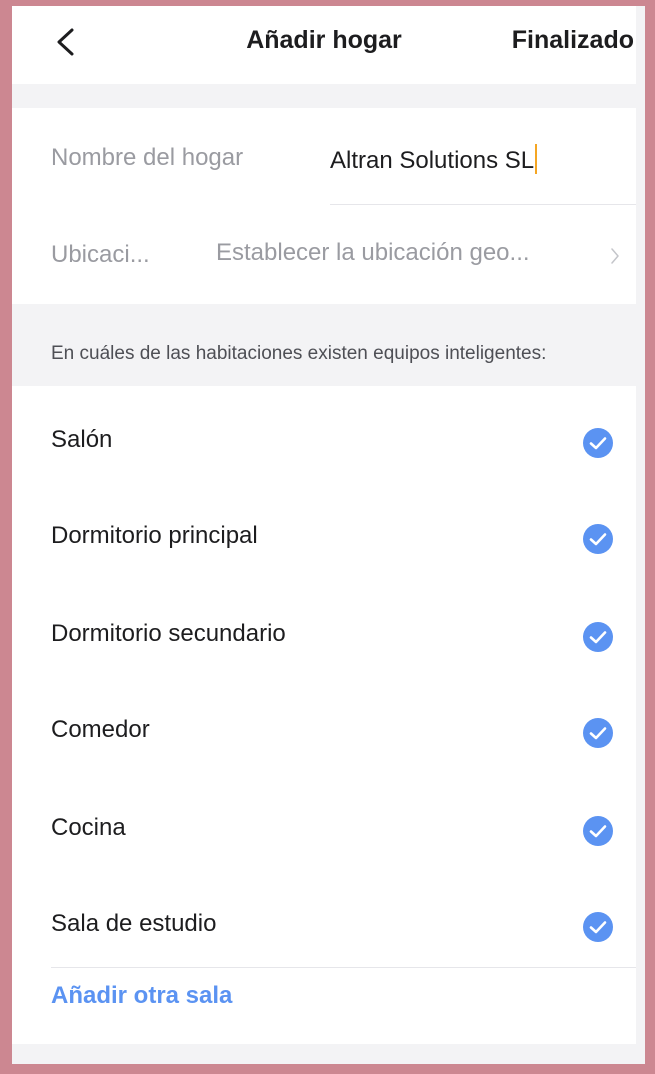 This screenshot has width=655, height=1074. I want to click on room-item-cocina: Cocina, so click(324, 828).